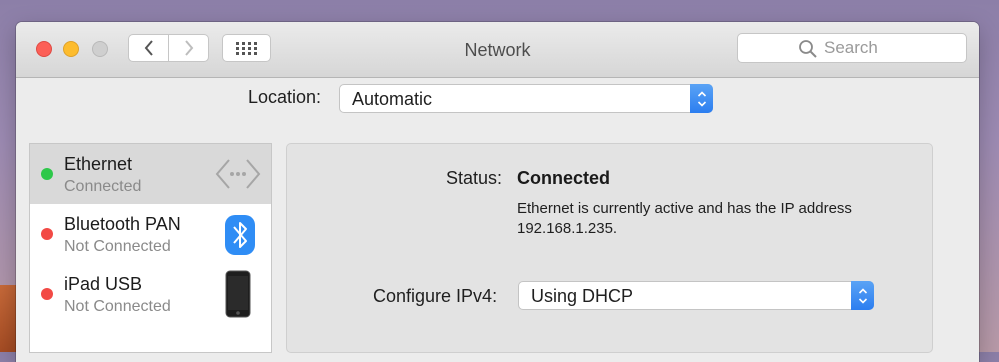 The image size is (999, 362). I want to click on configure-ipv4-value: Using DHCP, so click(582, 296).